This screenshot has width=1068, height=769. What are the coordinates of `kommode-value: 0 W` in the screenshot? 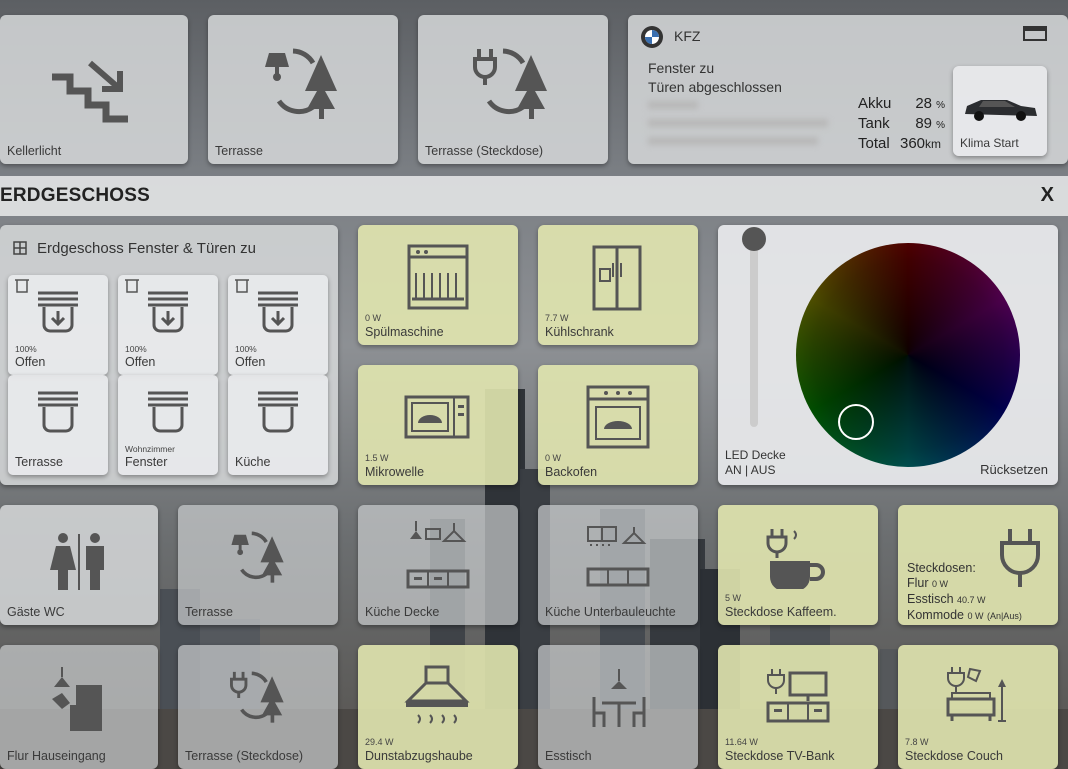 It's located at (975, 616).